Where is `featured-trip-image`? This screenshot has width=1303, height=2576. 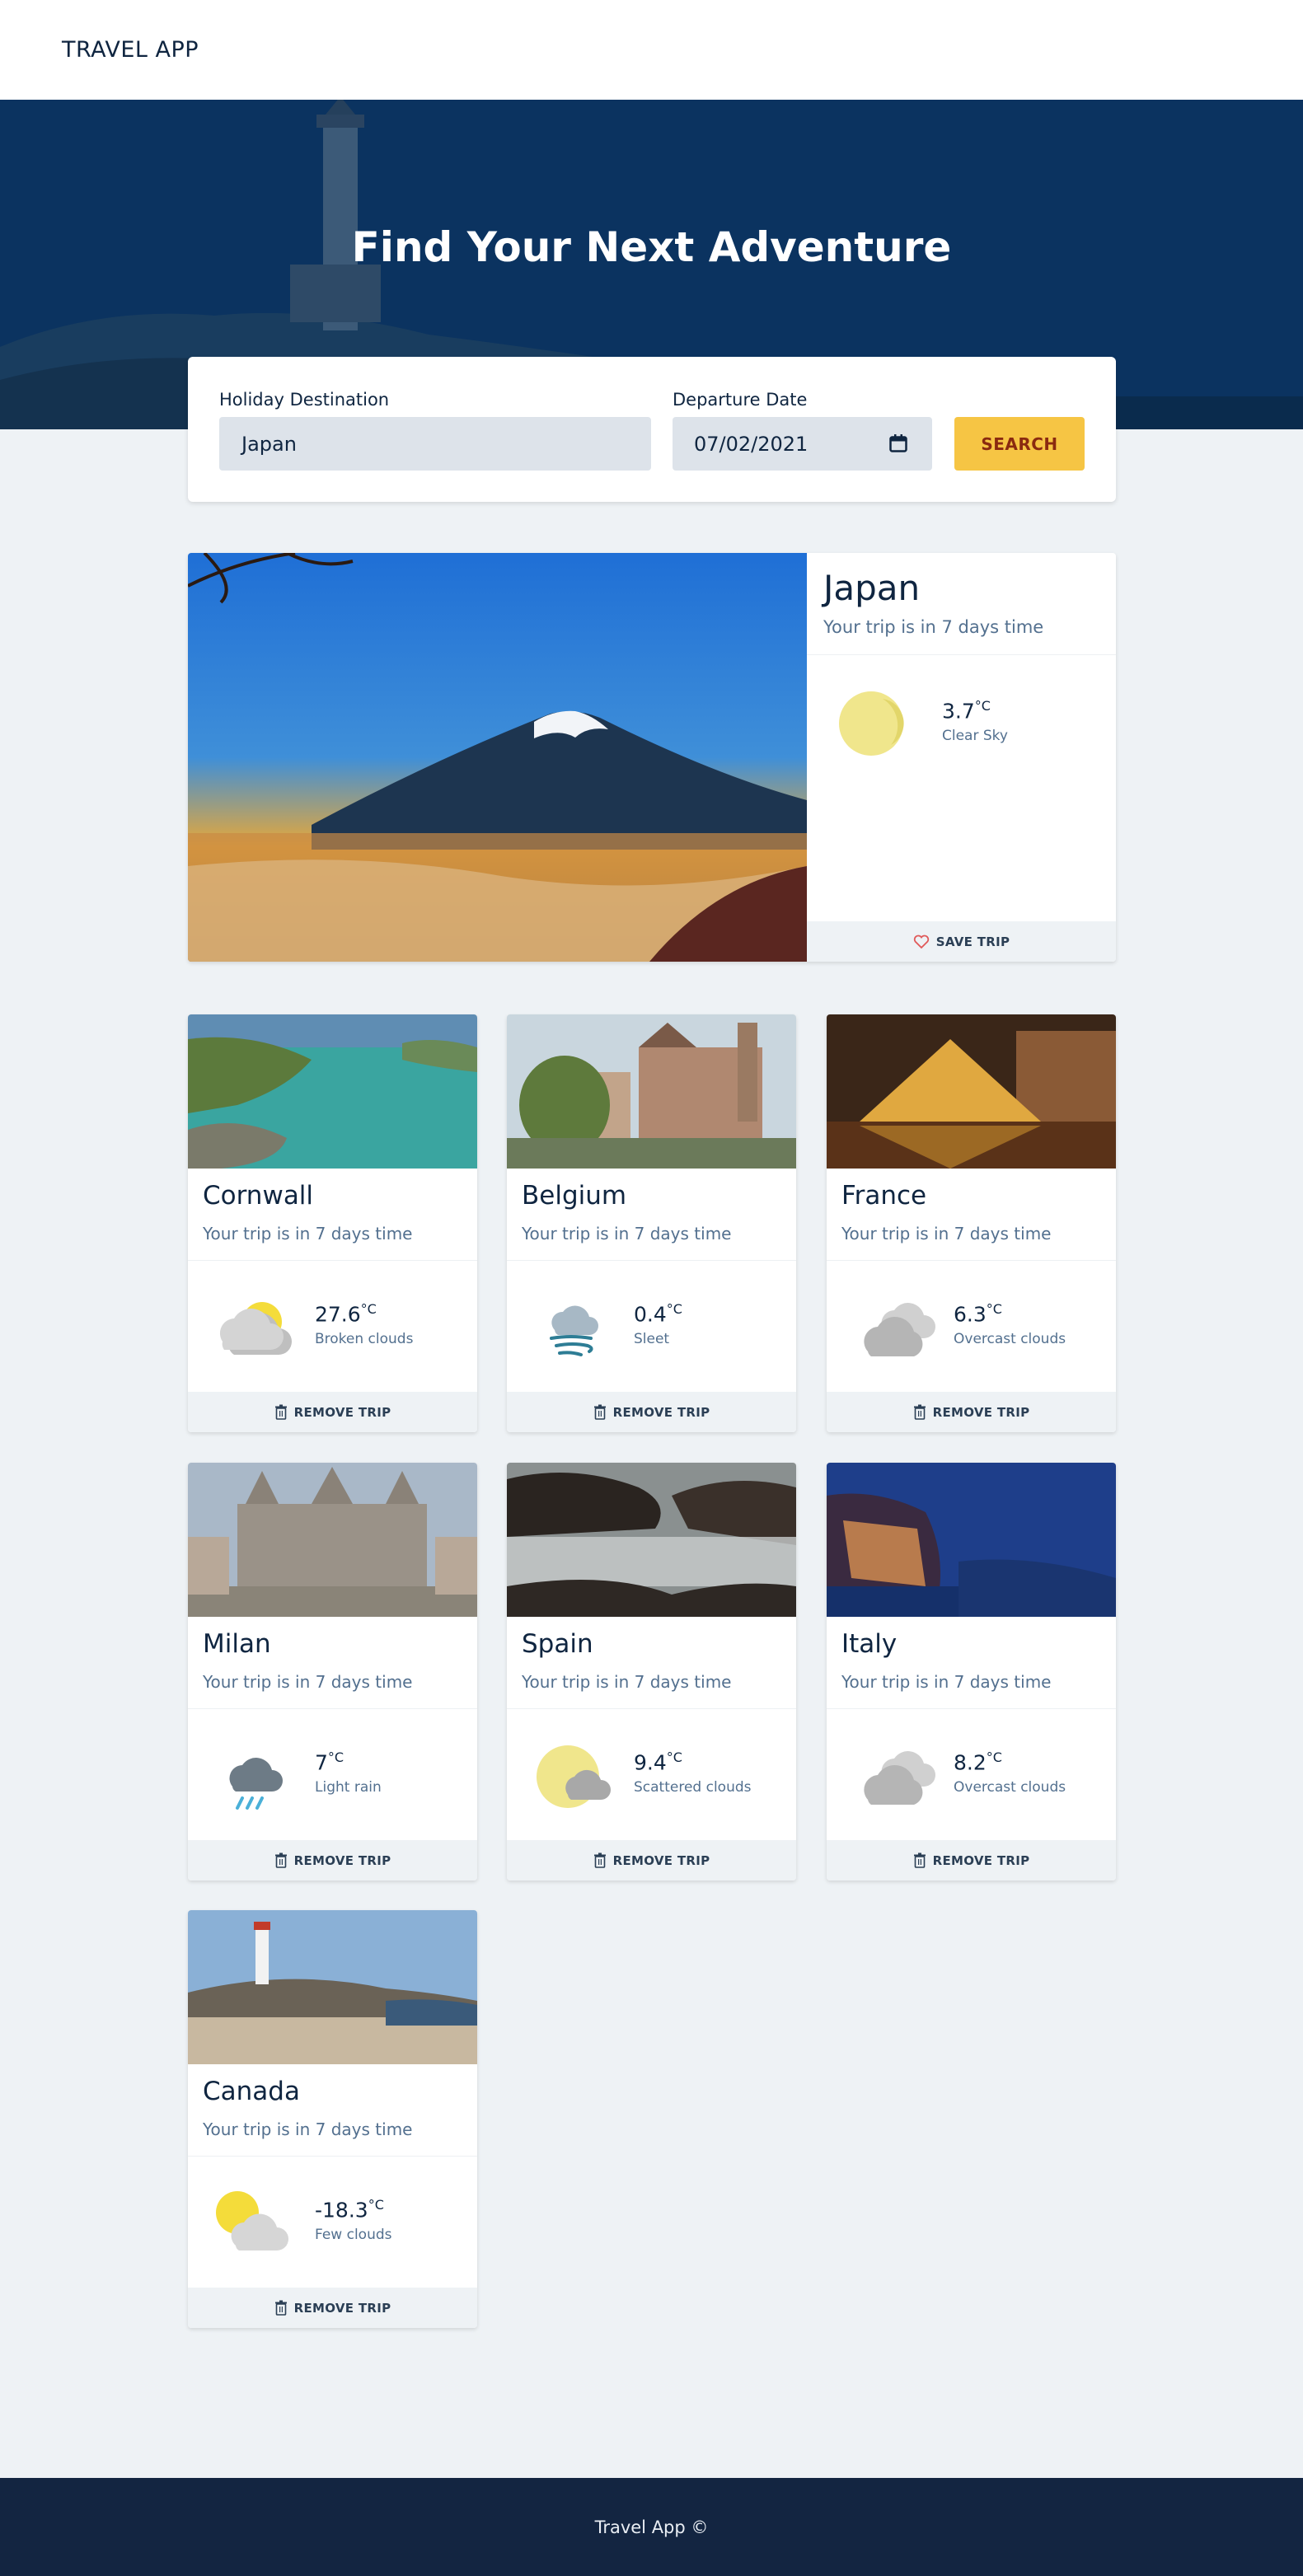 featured-trip-image is located at coordinates (497, 757).